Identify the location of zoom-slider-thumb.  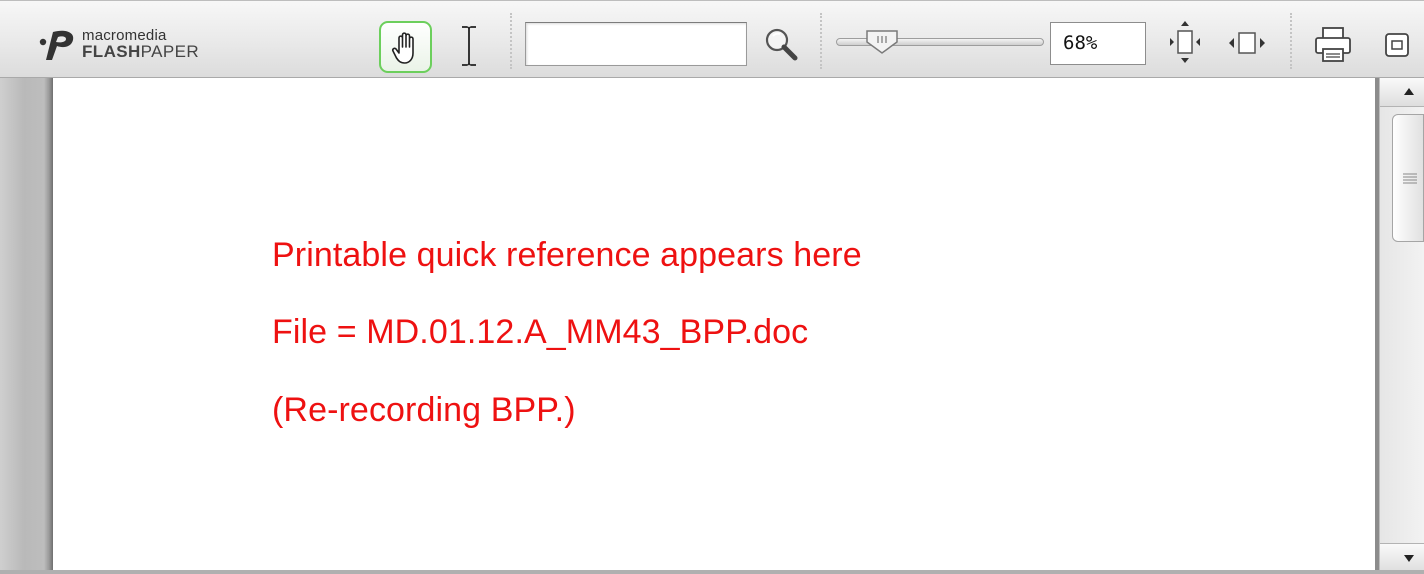
(882, 42).